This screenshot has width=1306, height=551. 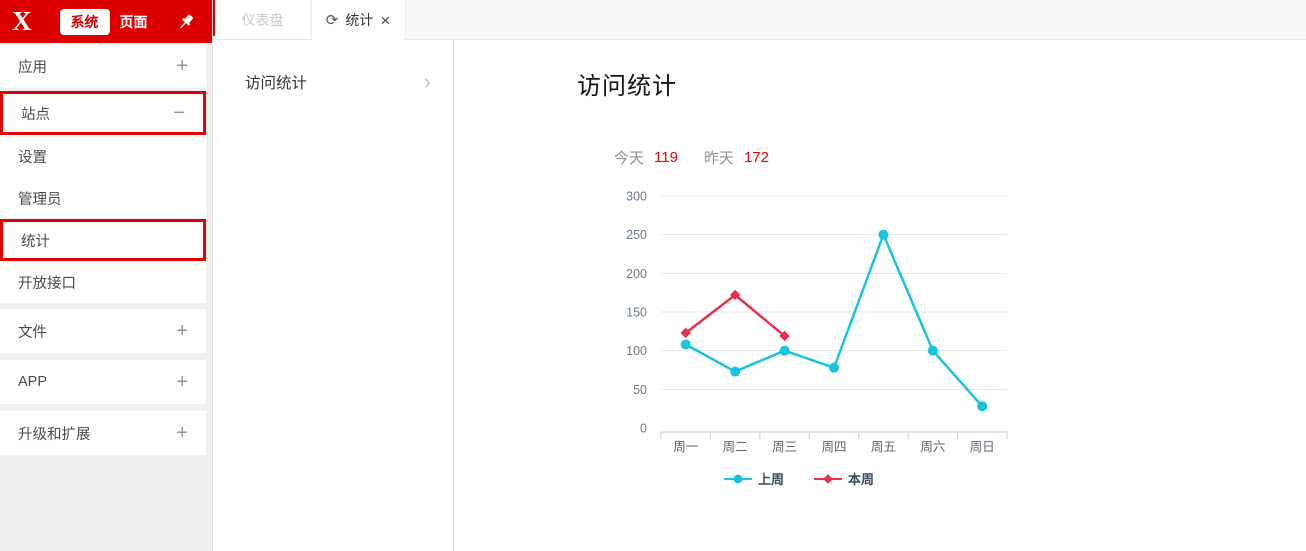 I want to click on minus-icon: −, so click(x=179, y=113).